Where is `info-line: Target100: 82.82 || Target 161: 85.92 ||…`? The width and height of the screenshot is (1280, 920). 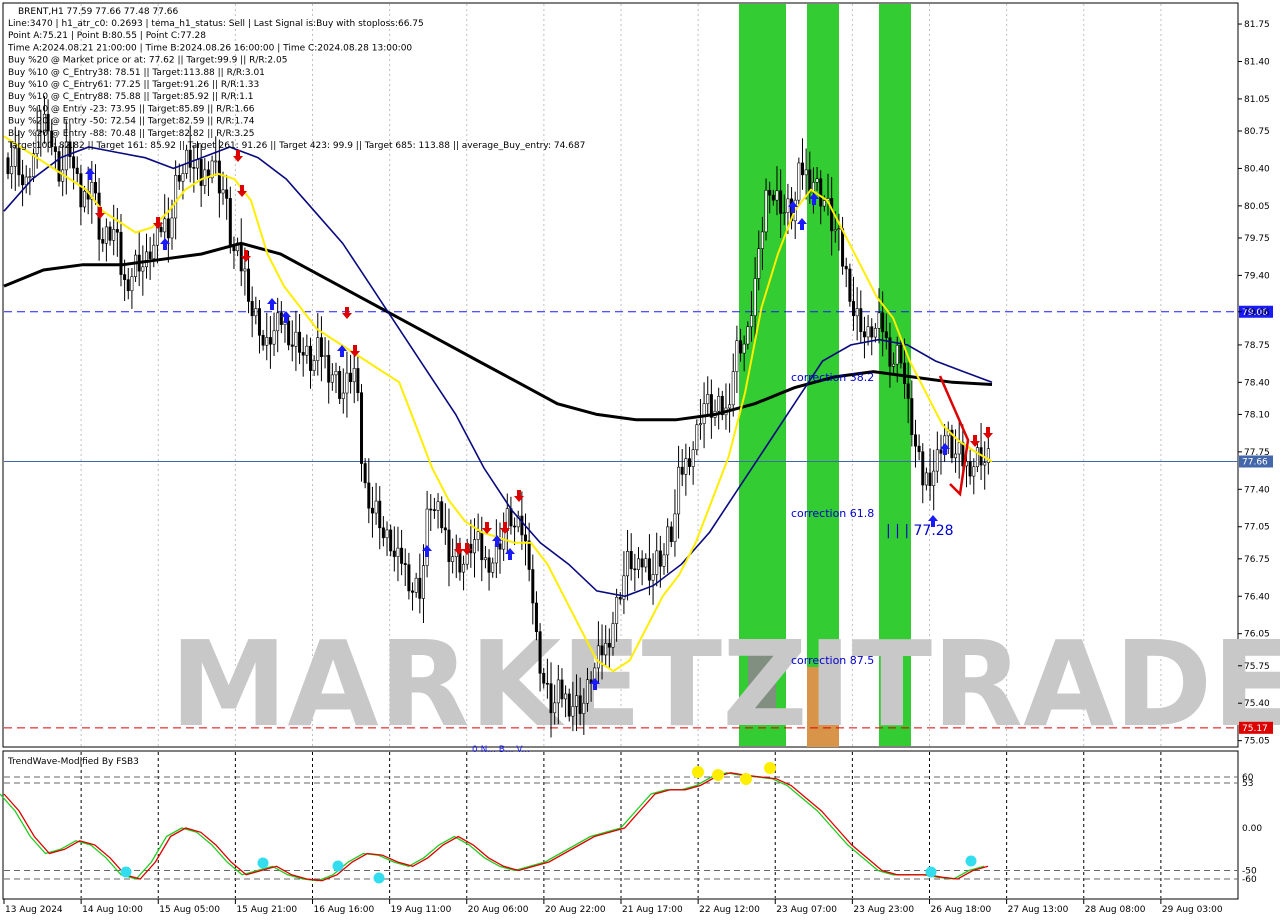
info-line: Target100: 82.82 || Target 161: 85.92 ||… is located at coordinates (296, 146).